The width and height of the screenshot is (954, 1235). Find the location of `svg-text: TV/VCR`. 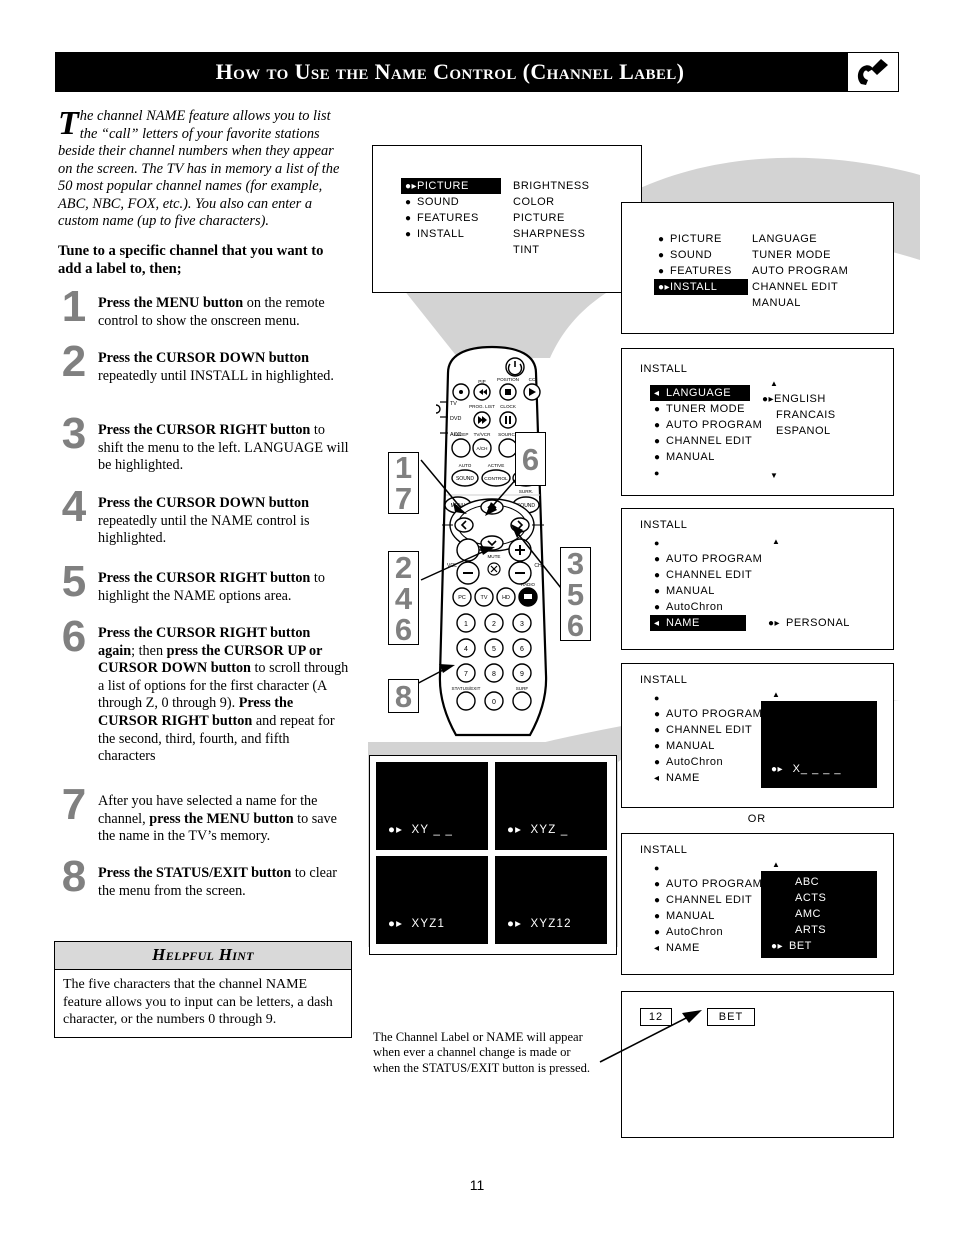

svg-text: TV/VCR is located at coordinates (483, 434).